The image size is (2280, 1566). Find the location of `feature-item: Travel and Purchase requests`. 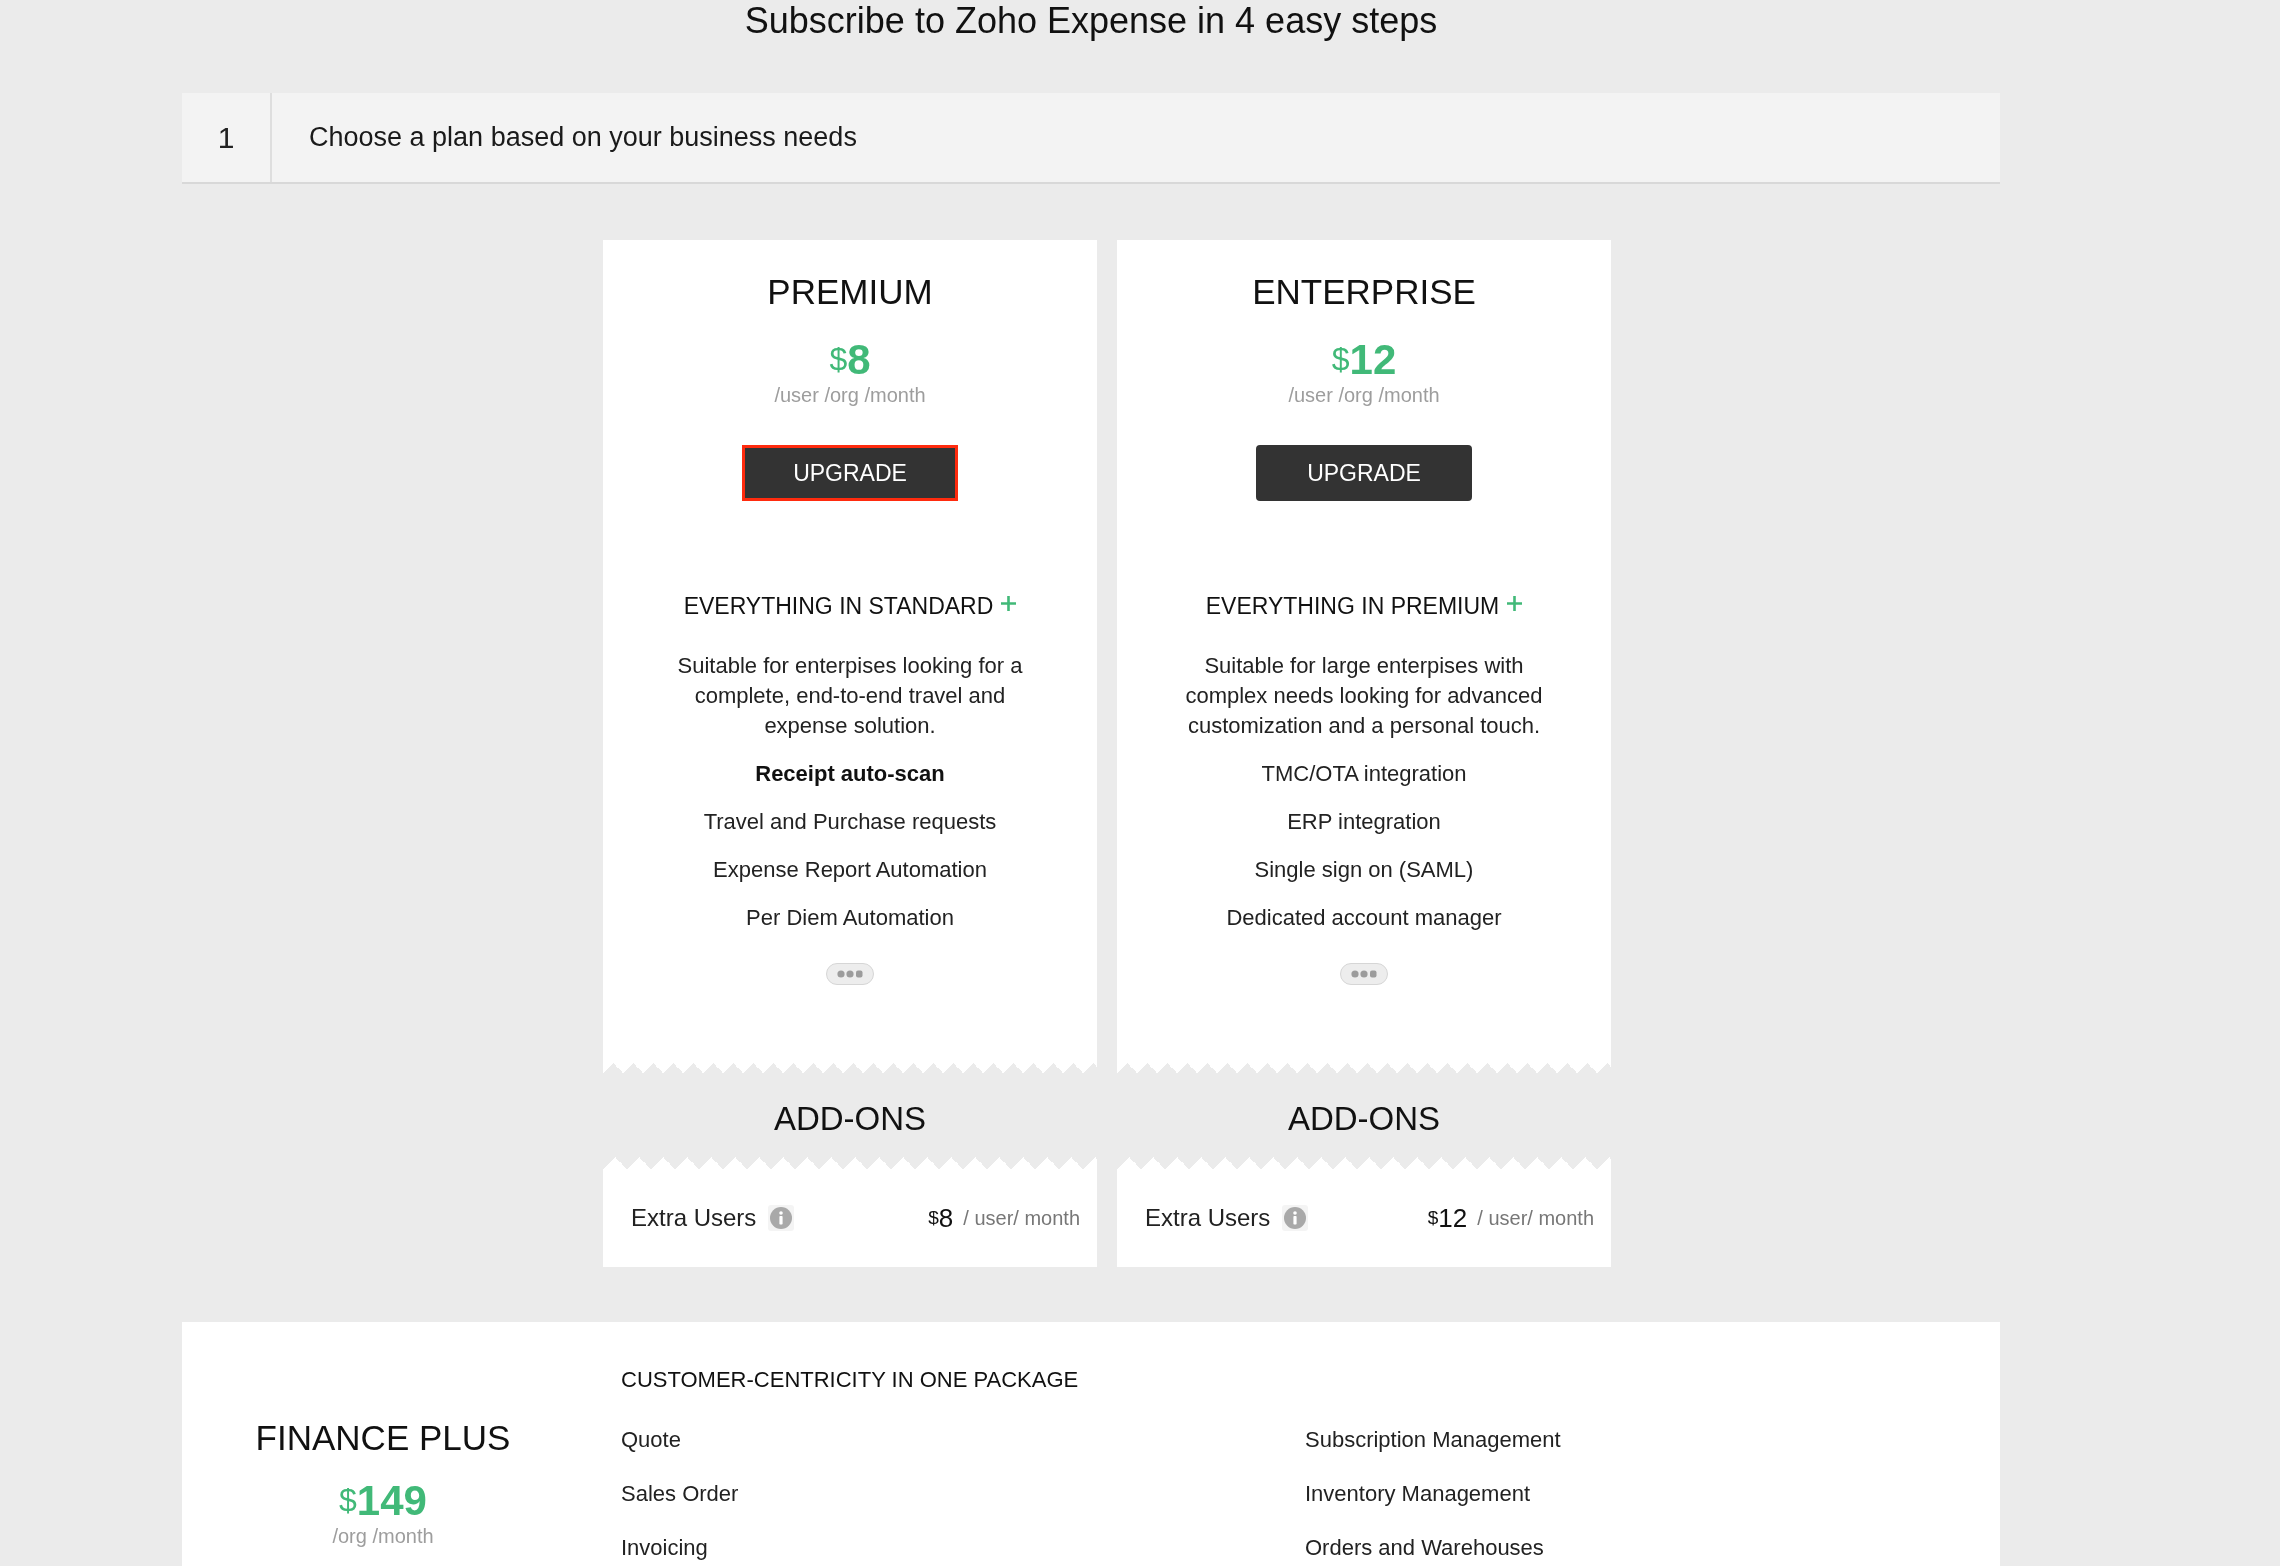

feature-item: Travel and Purchase requests is located at coordinates (850, 822).